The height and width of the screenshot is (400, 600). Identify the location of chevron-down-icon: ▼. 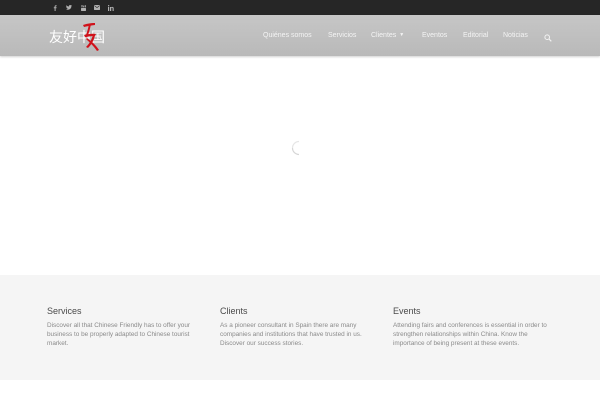
(402, 35).